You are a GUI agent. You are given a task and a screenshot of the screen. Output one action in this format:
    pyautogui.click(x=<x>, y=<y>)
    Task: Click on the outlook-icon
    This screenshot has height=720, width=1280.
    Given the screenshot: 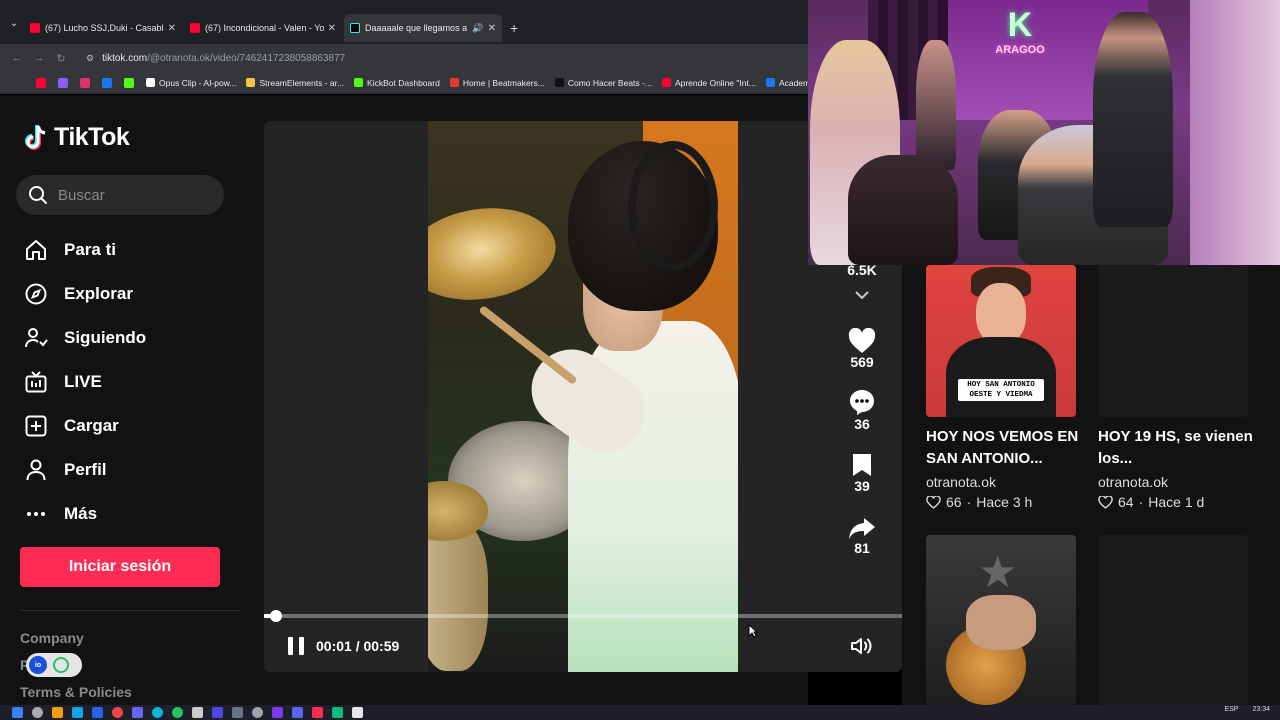 What is the action you would take?
    pyautogui.click(x=97, y=712)
    